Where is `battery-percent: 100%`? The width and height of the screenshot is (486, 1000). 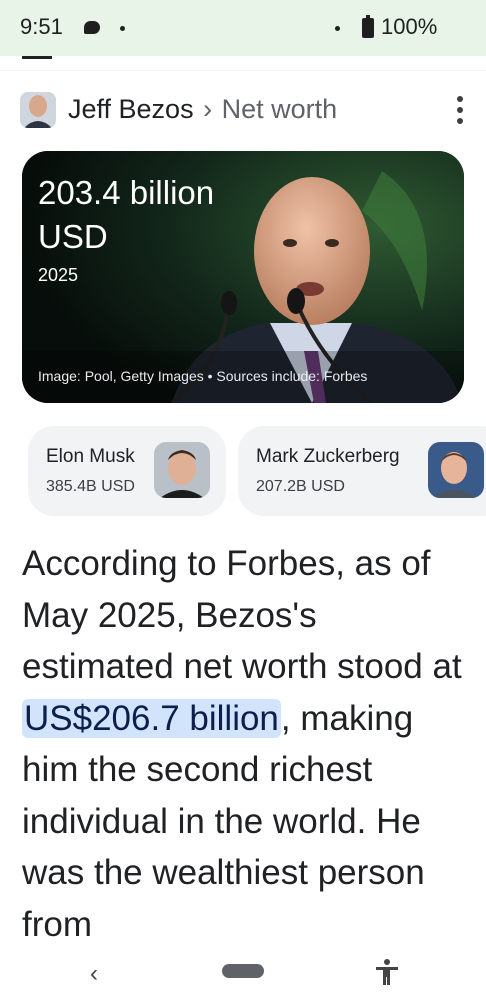
battery-percent: 100% is located at coordinates (409, 26).